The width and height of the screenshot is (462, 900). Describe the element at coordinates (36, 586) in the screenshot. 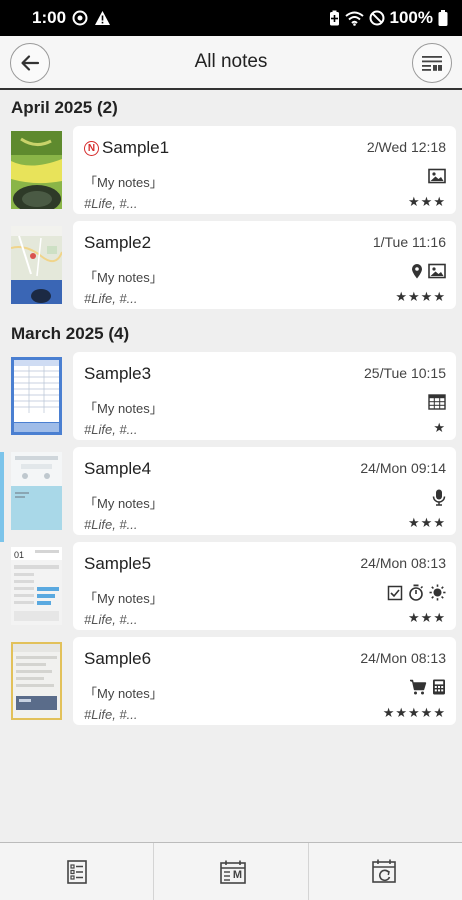

I see `note-thumbnail: 01` at that location.